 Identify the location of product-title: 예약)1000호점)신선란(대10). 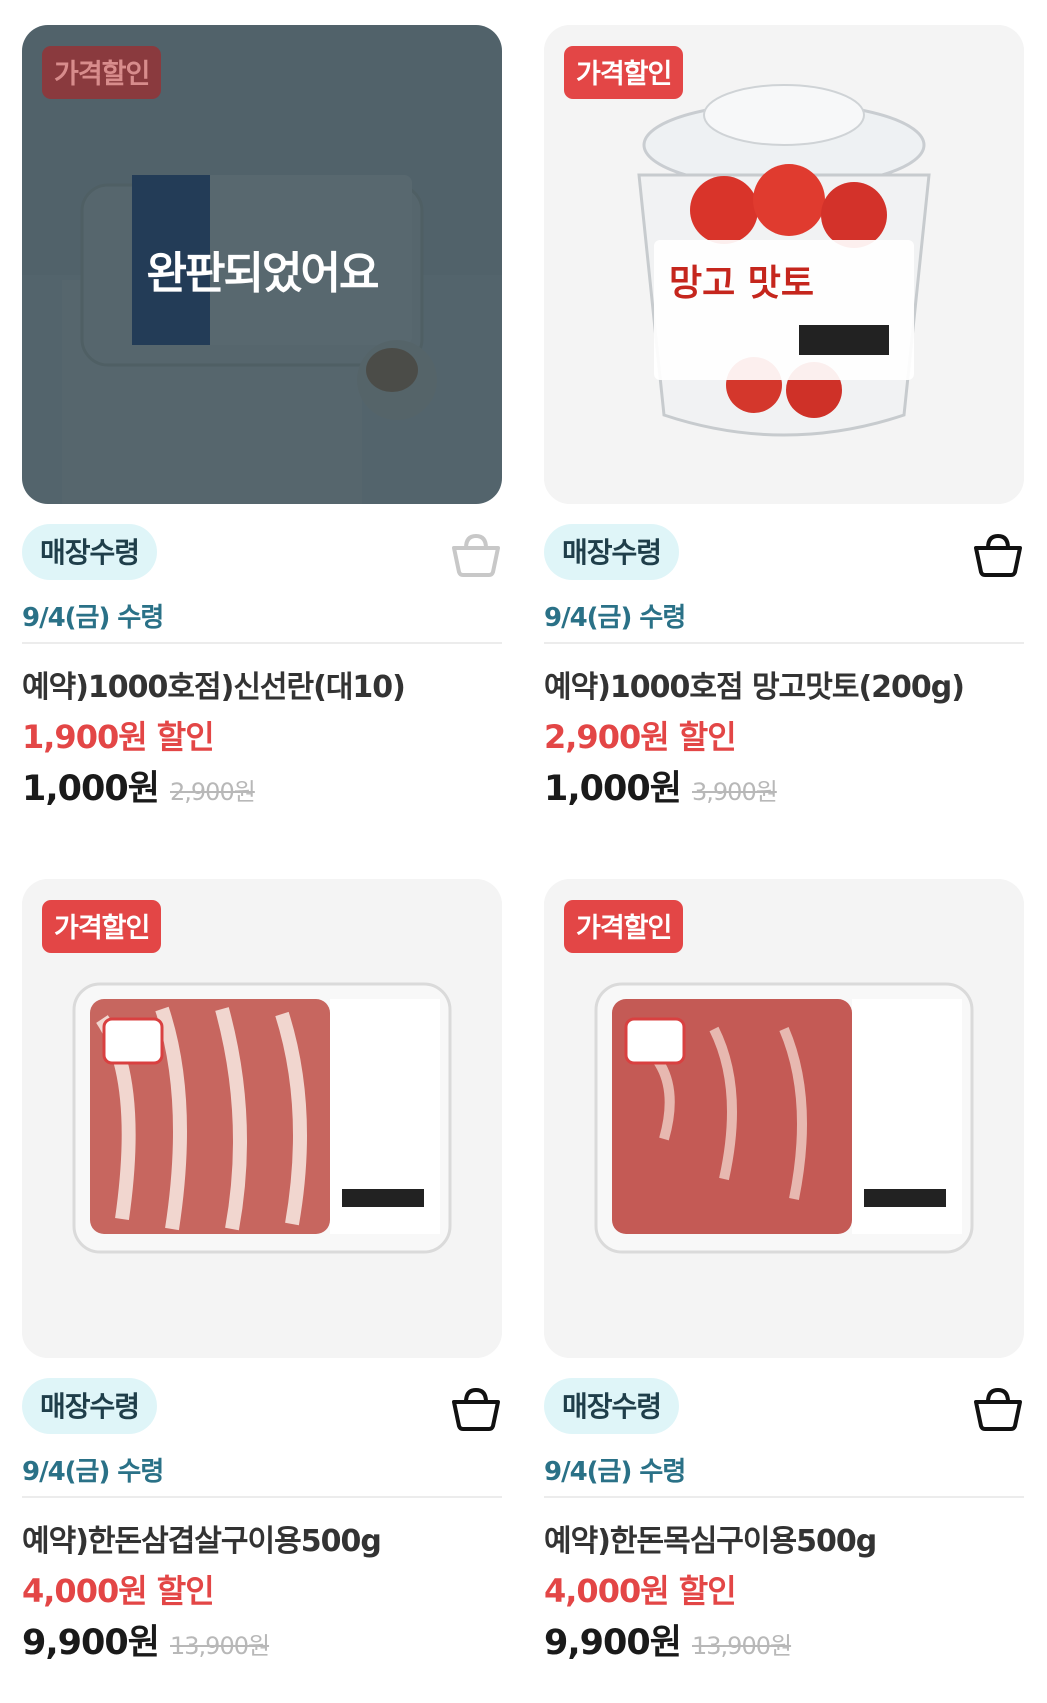
(262, 684).